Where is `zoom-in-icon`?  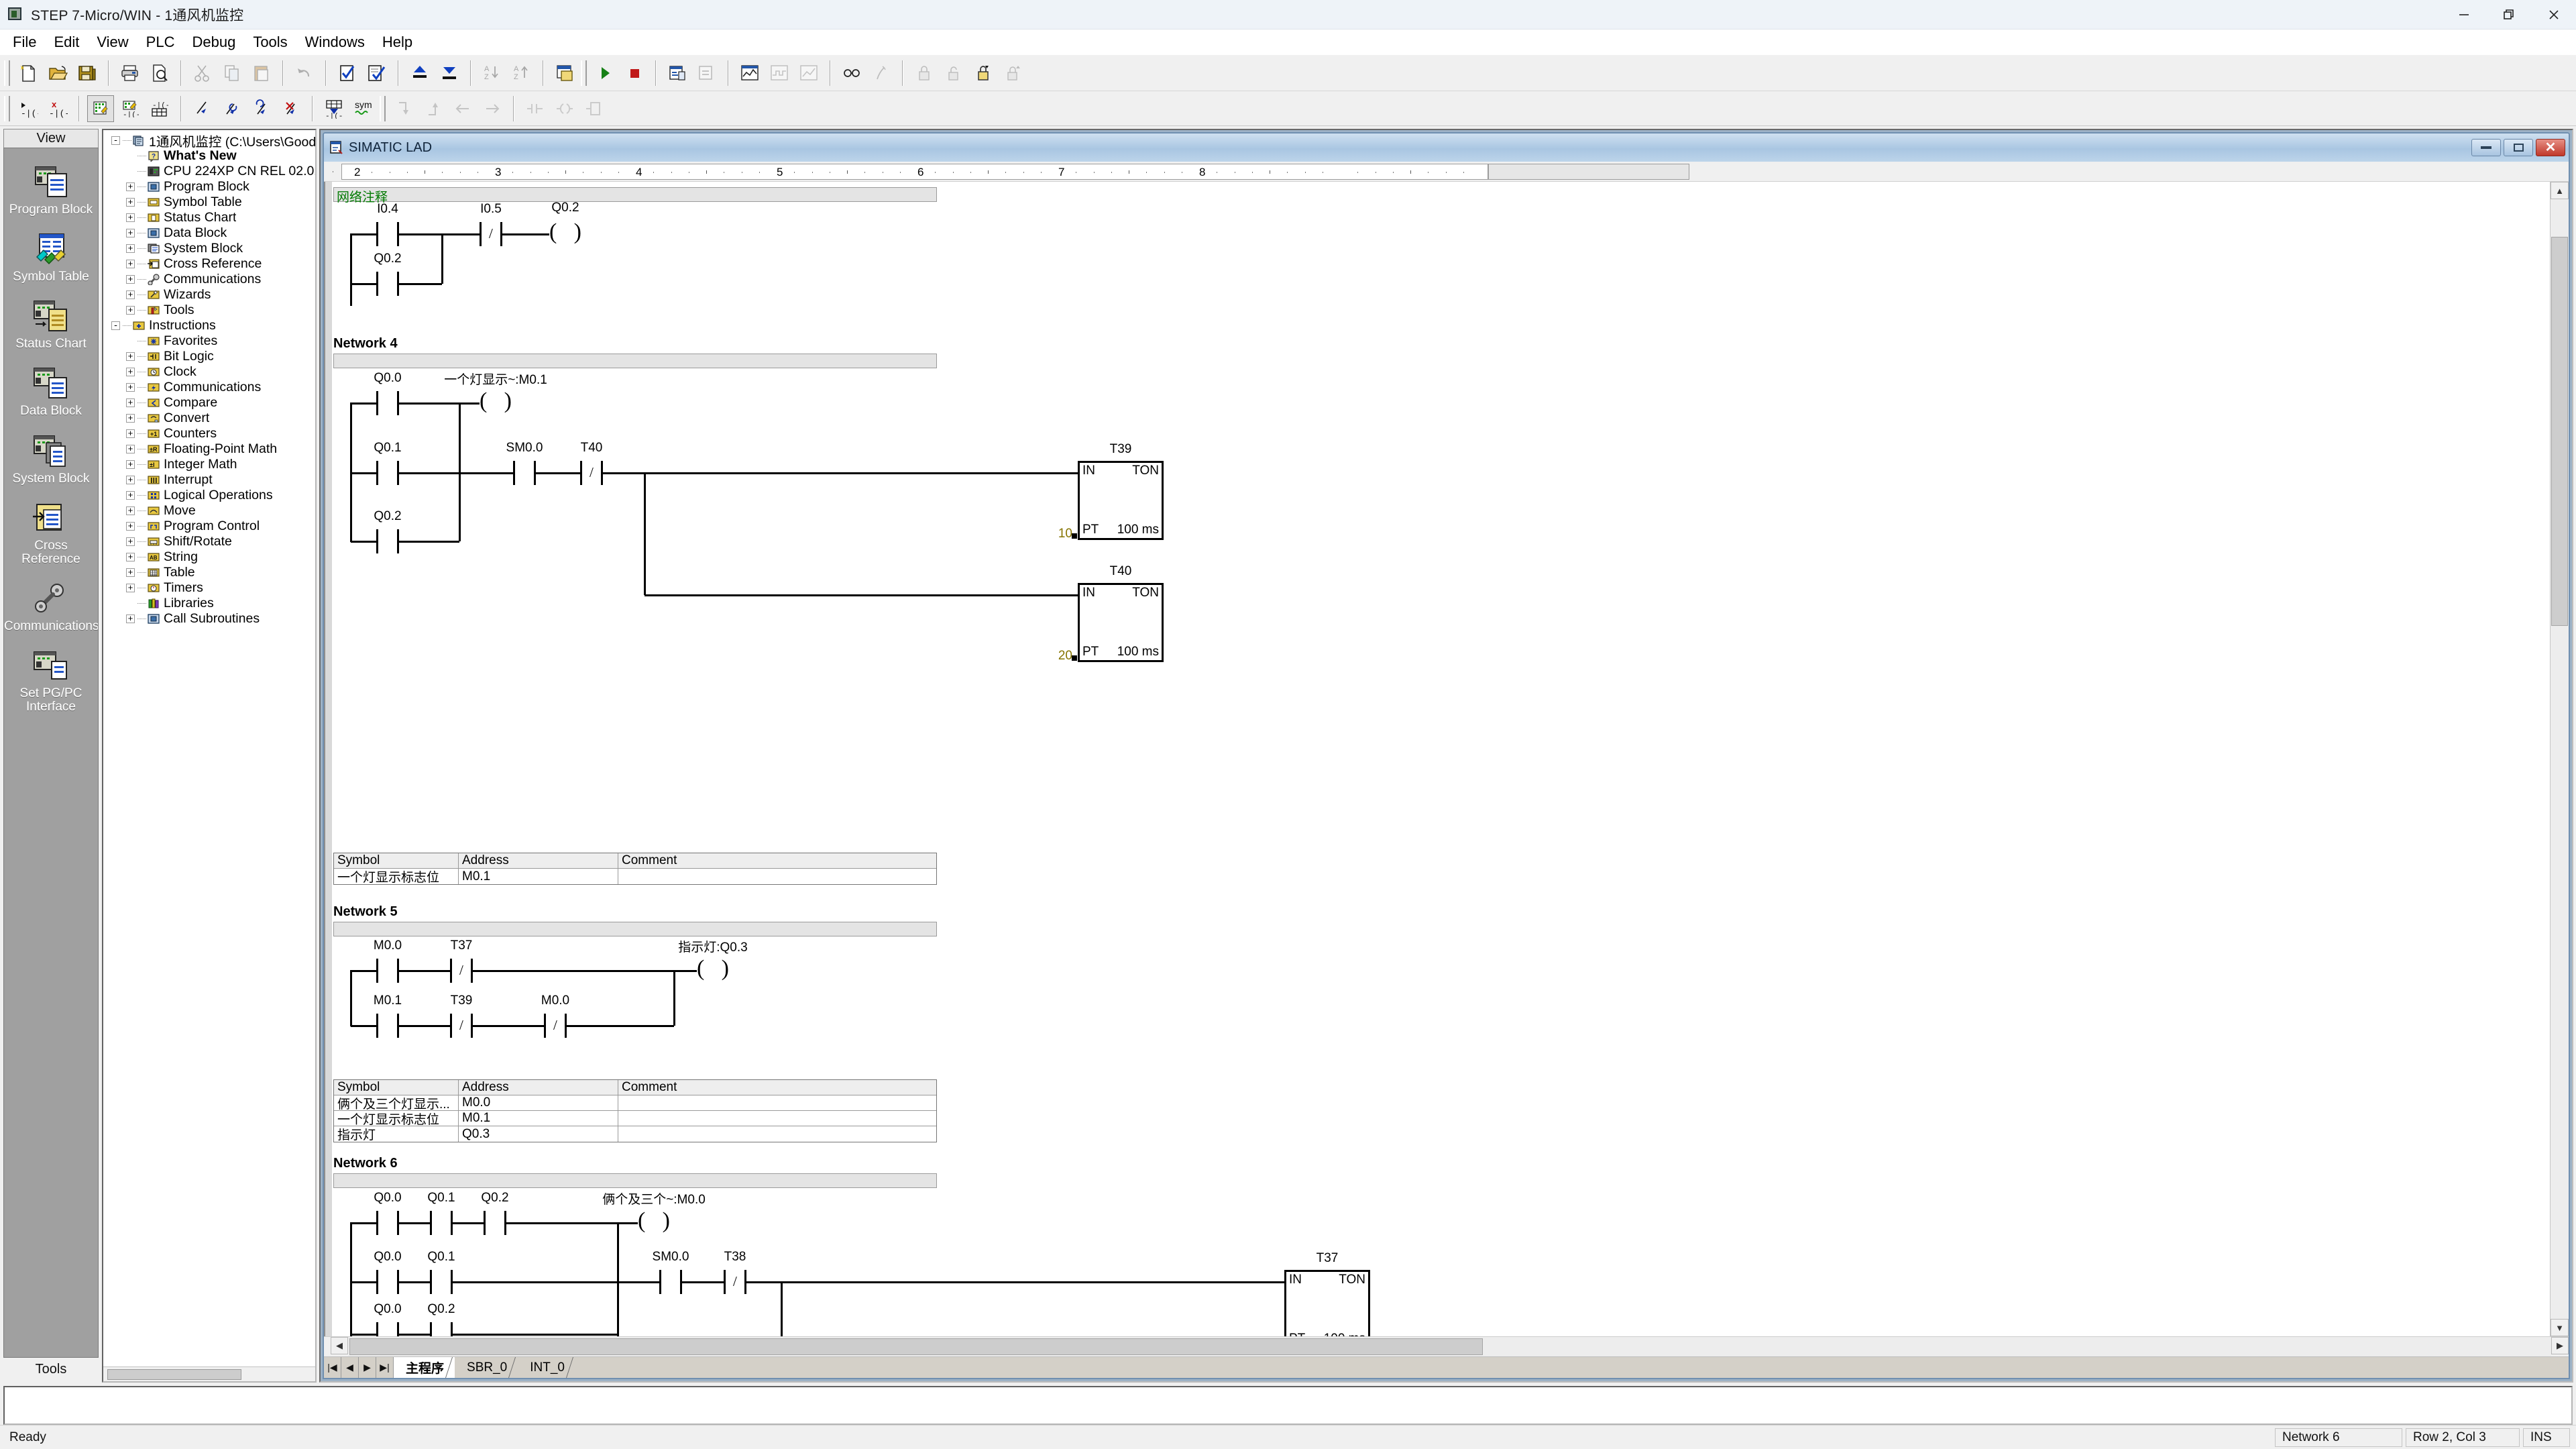 zoom-in-icon is located at coordinates (232, 108).